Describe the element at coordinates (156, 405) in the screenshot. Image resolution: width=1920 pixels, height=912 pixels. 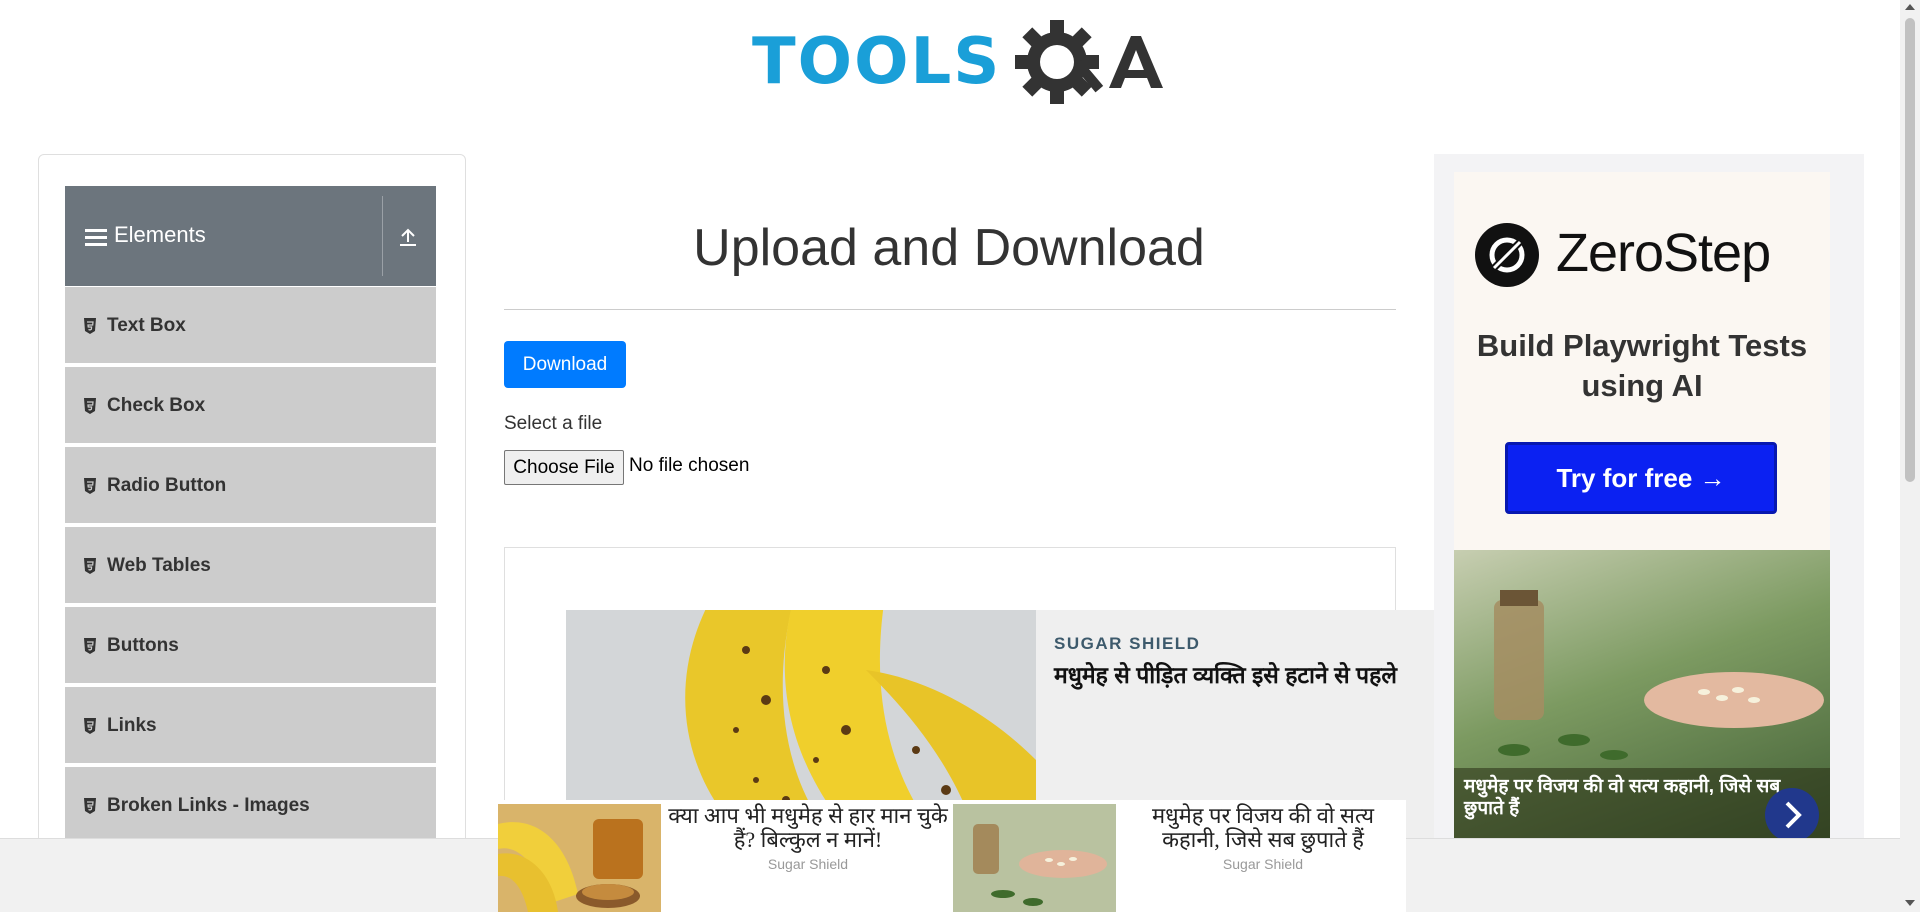
I see `sidebar-item-label: Check Box` at that location.